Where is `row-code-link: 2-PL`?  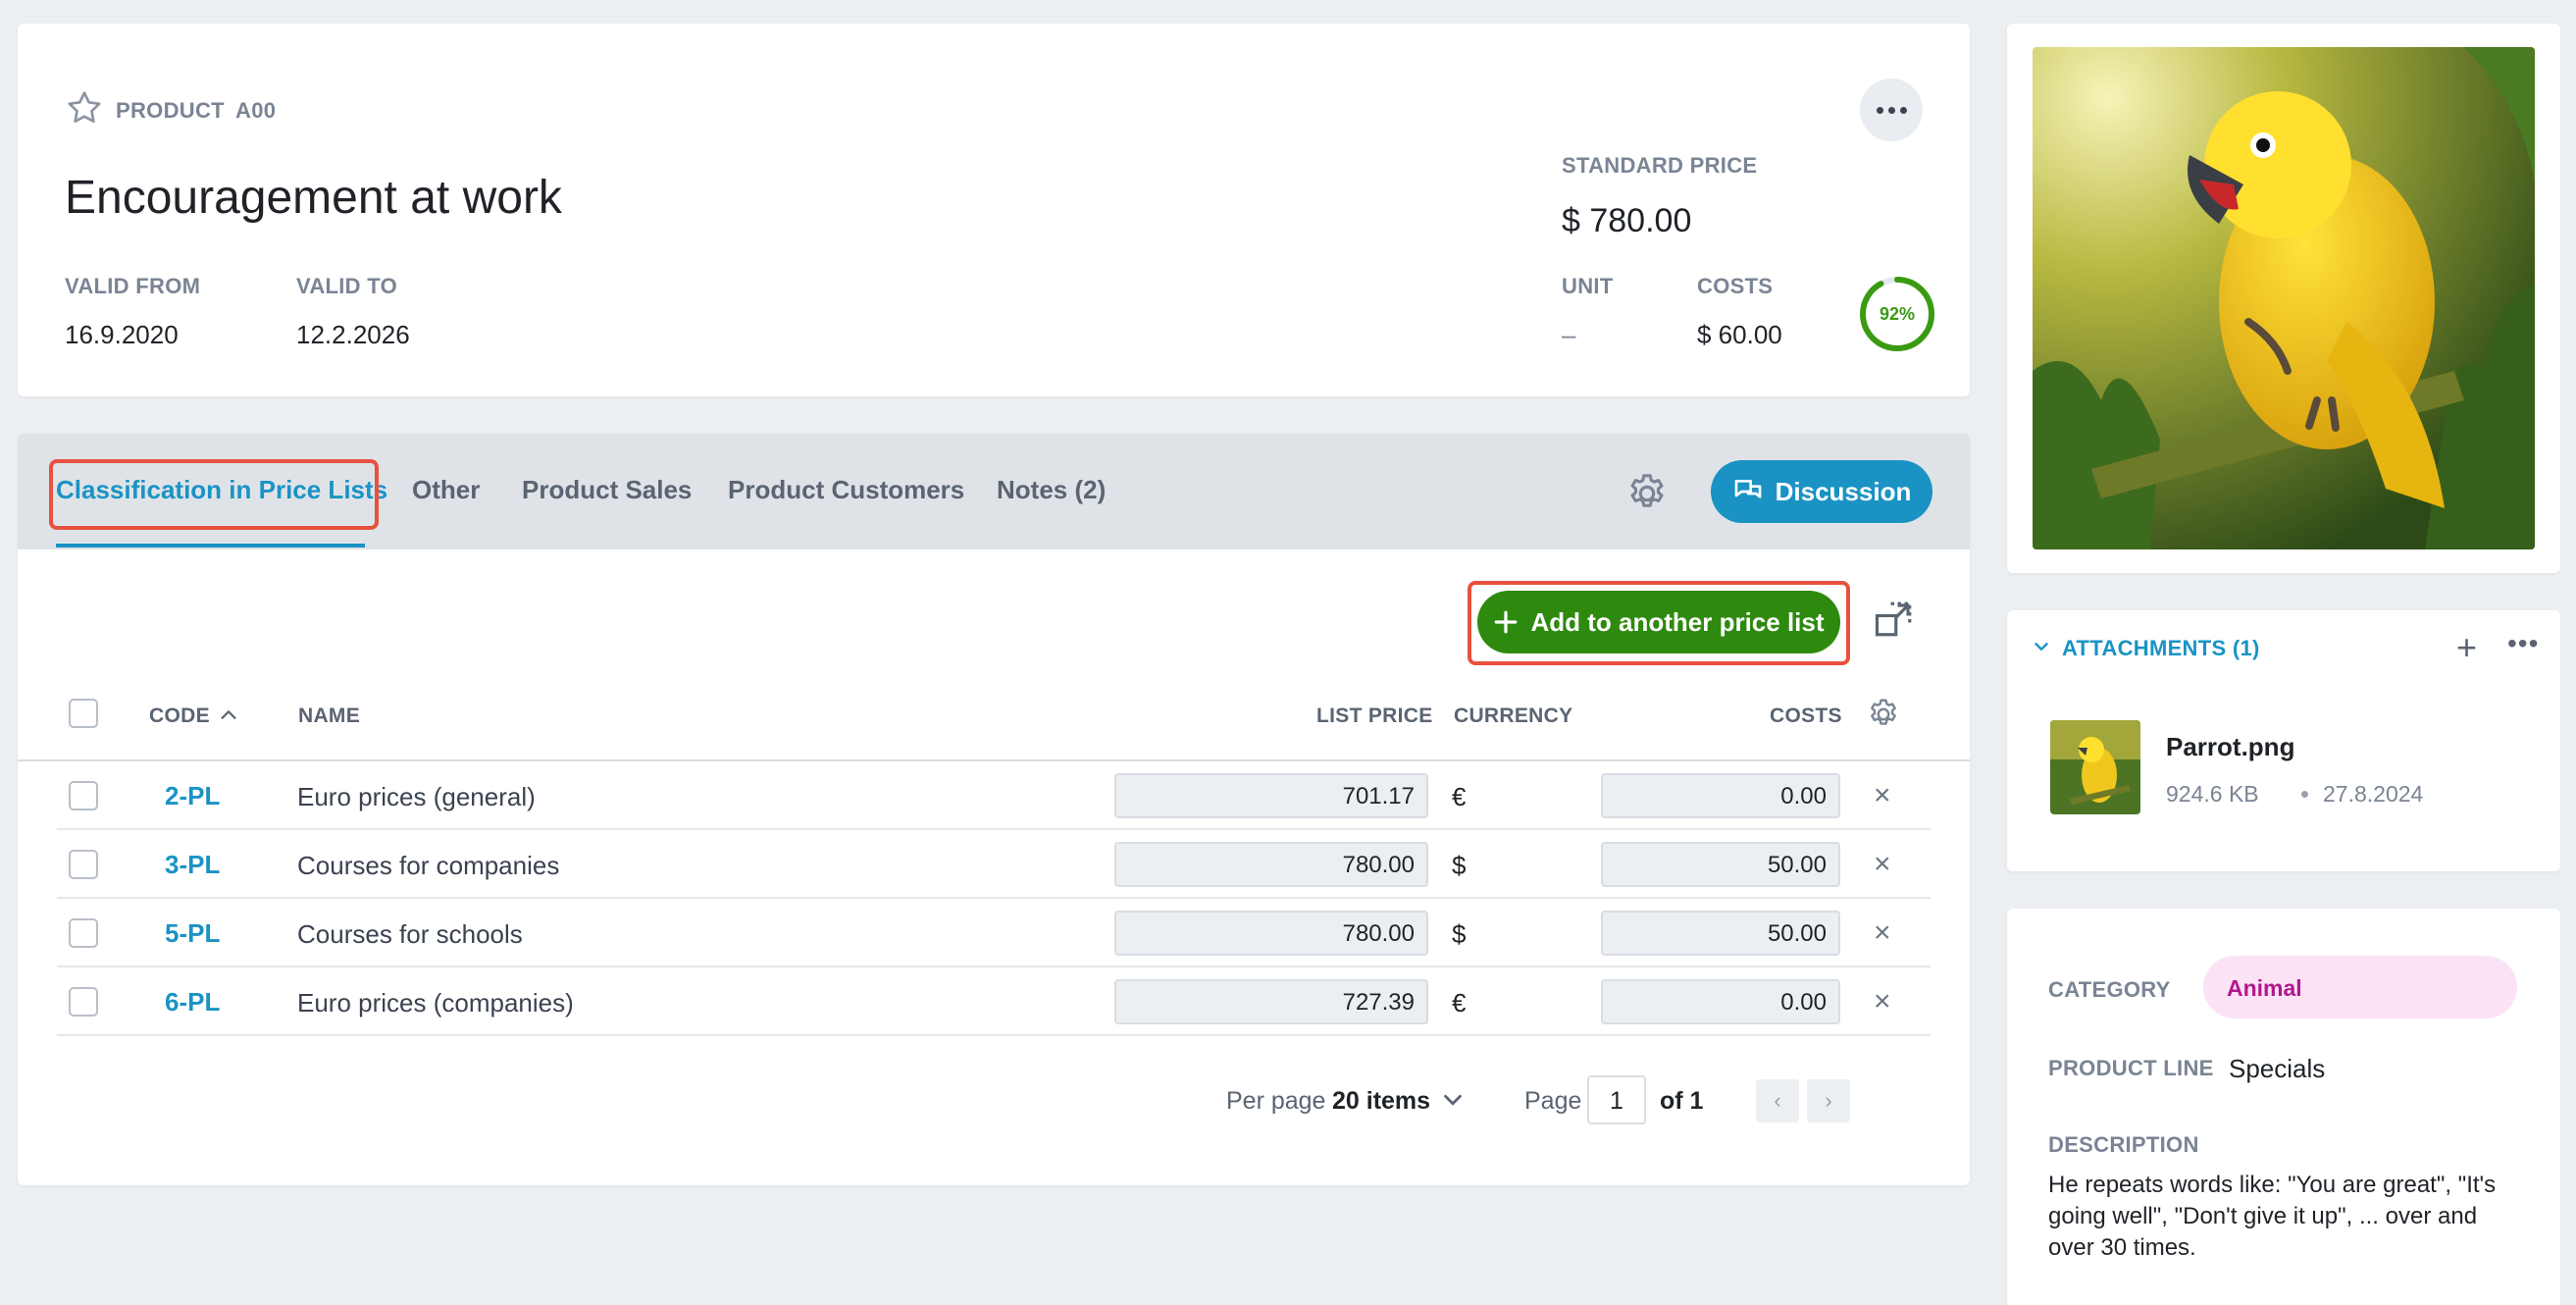 row-code-link: 2-PL is located at coordinates (192, 796).